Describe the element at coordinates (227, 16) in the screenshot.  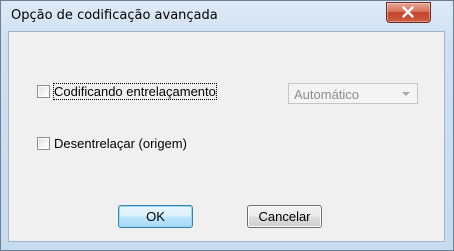
I see `title-bar: Opção de codificação avançada` at that location.